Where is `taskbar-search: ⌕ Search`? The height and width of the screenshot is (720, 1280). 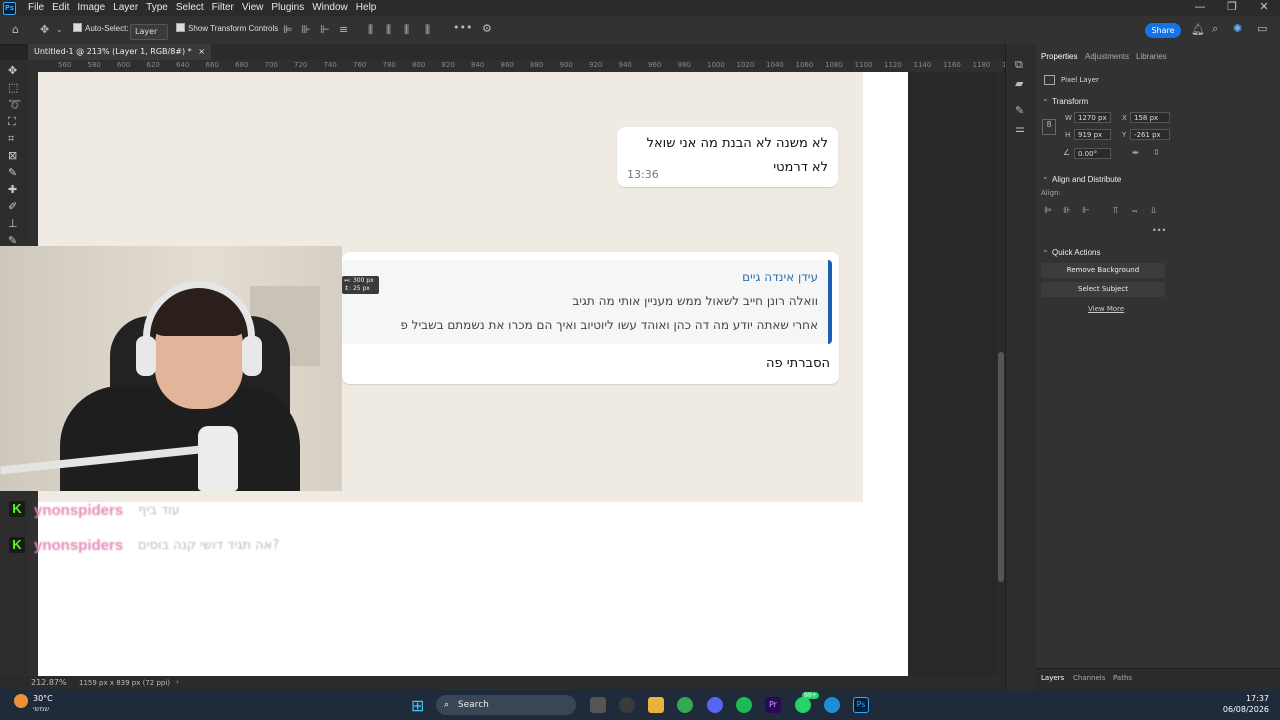
taskbar-search: ⌕ Search is located at coordinates (506, 705).